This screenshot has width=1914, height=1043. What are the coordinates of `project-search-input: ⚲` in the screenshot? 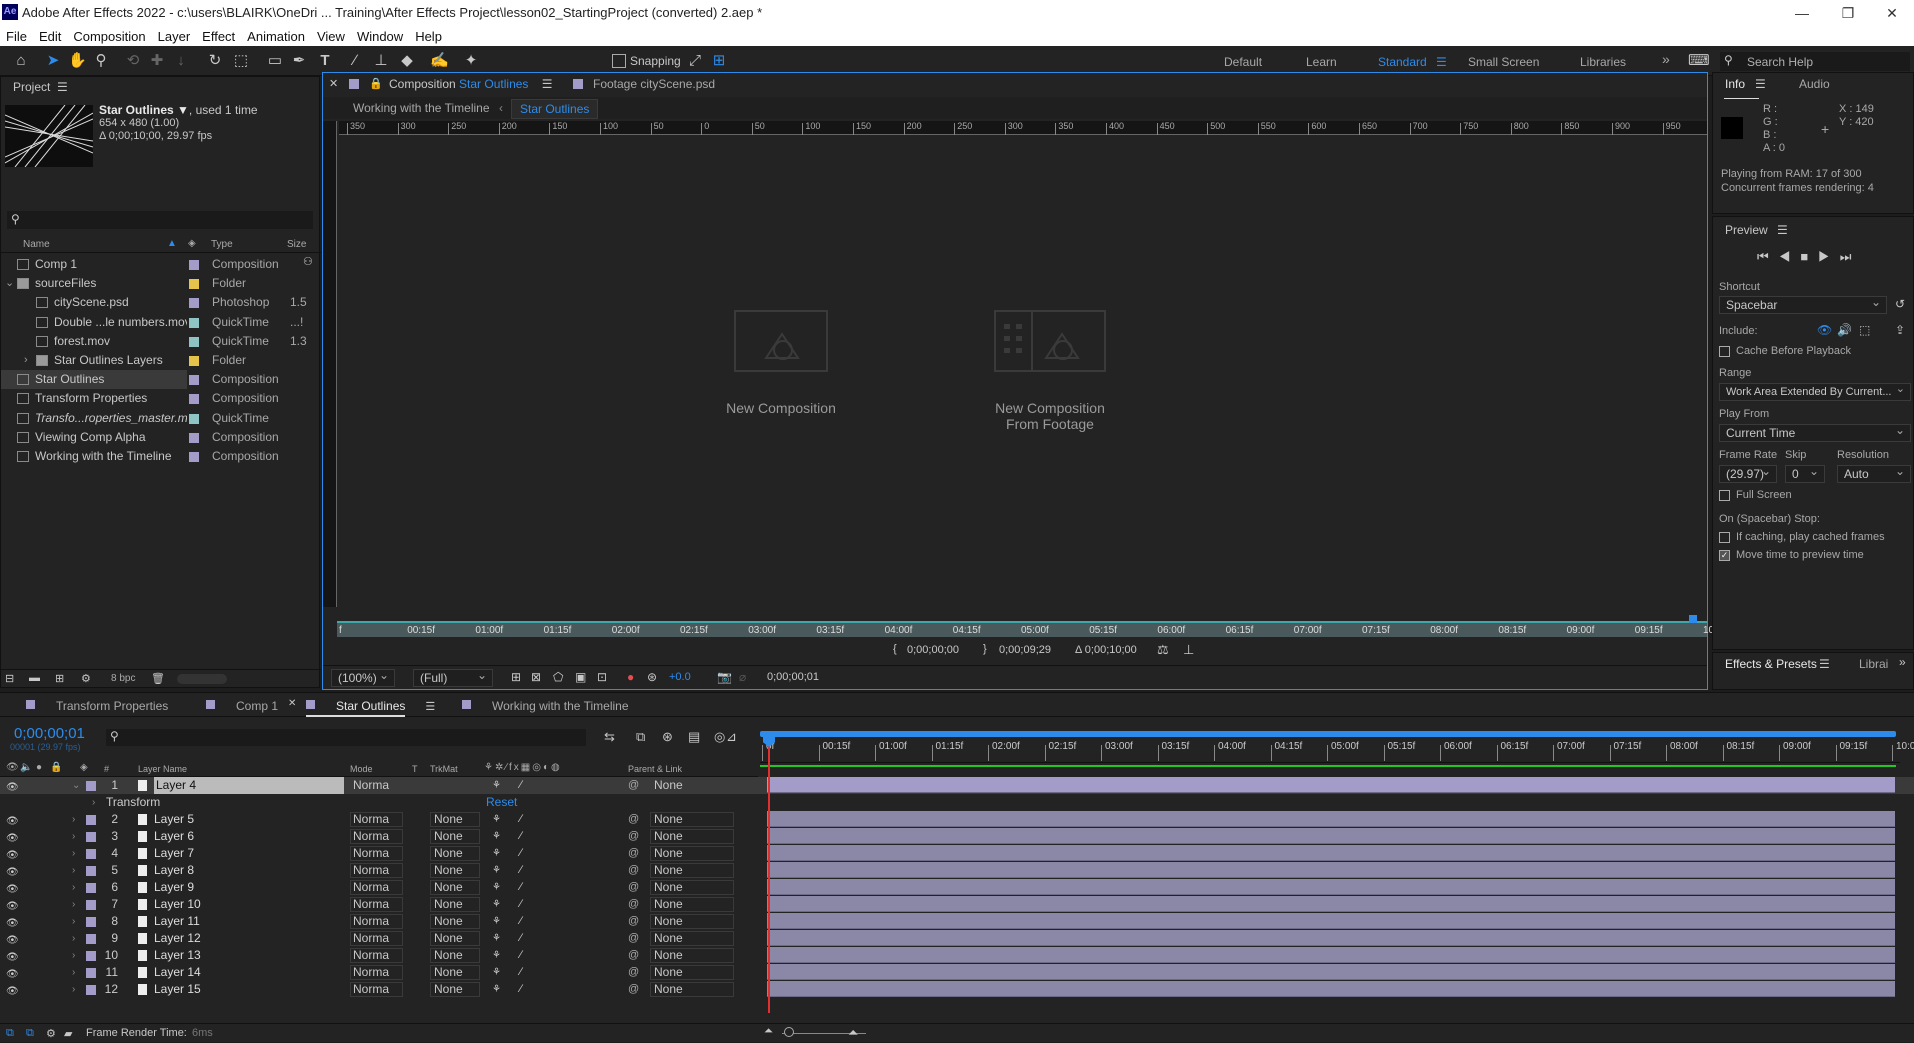 It's located at (160, 220).